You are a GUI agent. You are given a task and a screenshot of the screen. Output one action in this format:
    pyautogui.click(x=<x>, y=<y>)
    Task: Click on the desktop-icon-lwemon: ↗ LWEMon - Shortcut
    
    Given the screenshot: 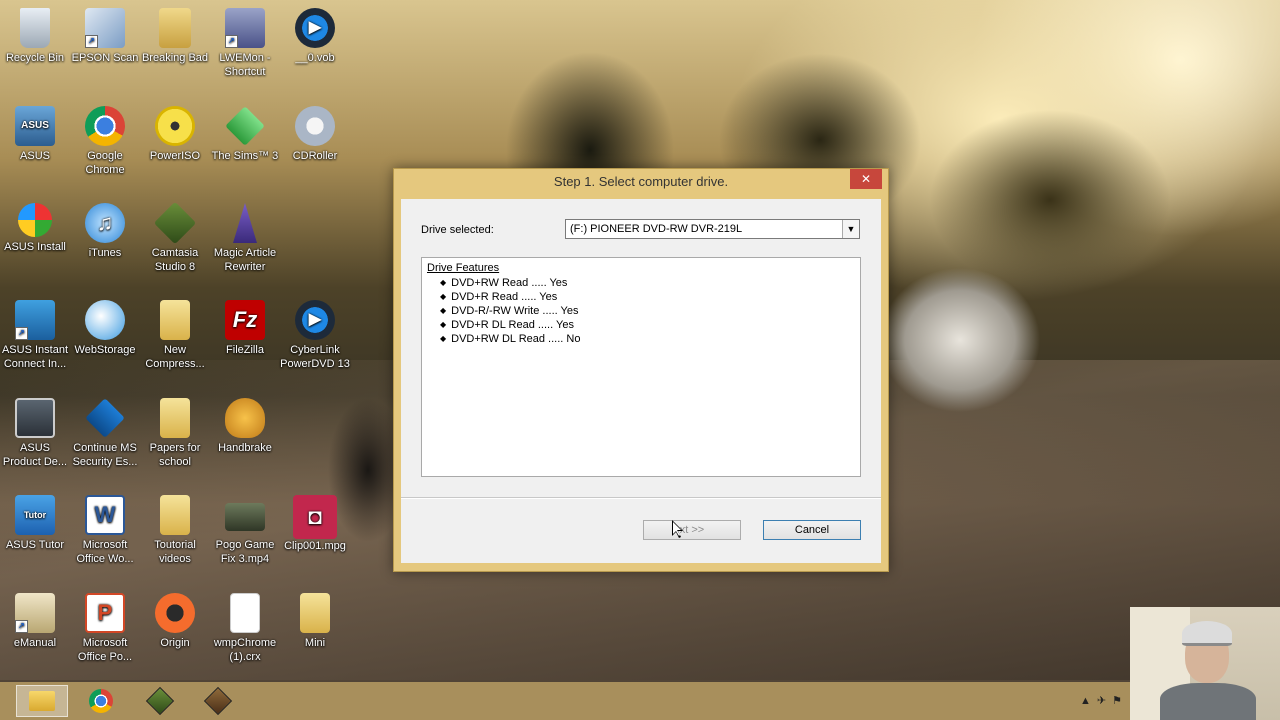 What is the action you would take?
    pyautogui.click(x=245, y=43)
    